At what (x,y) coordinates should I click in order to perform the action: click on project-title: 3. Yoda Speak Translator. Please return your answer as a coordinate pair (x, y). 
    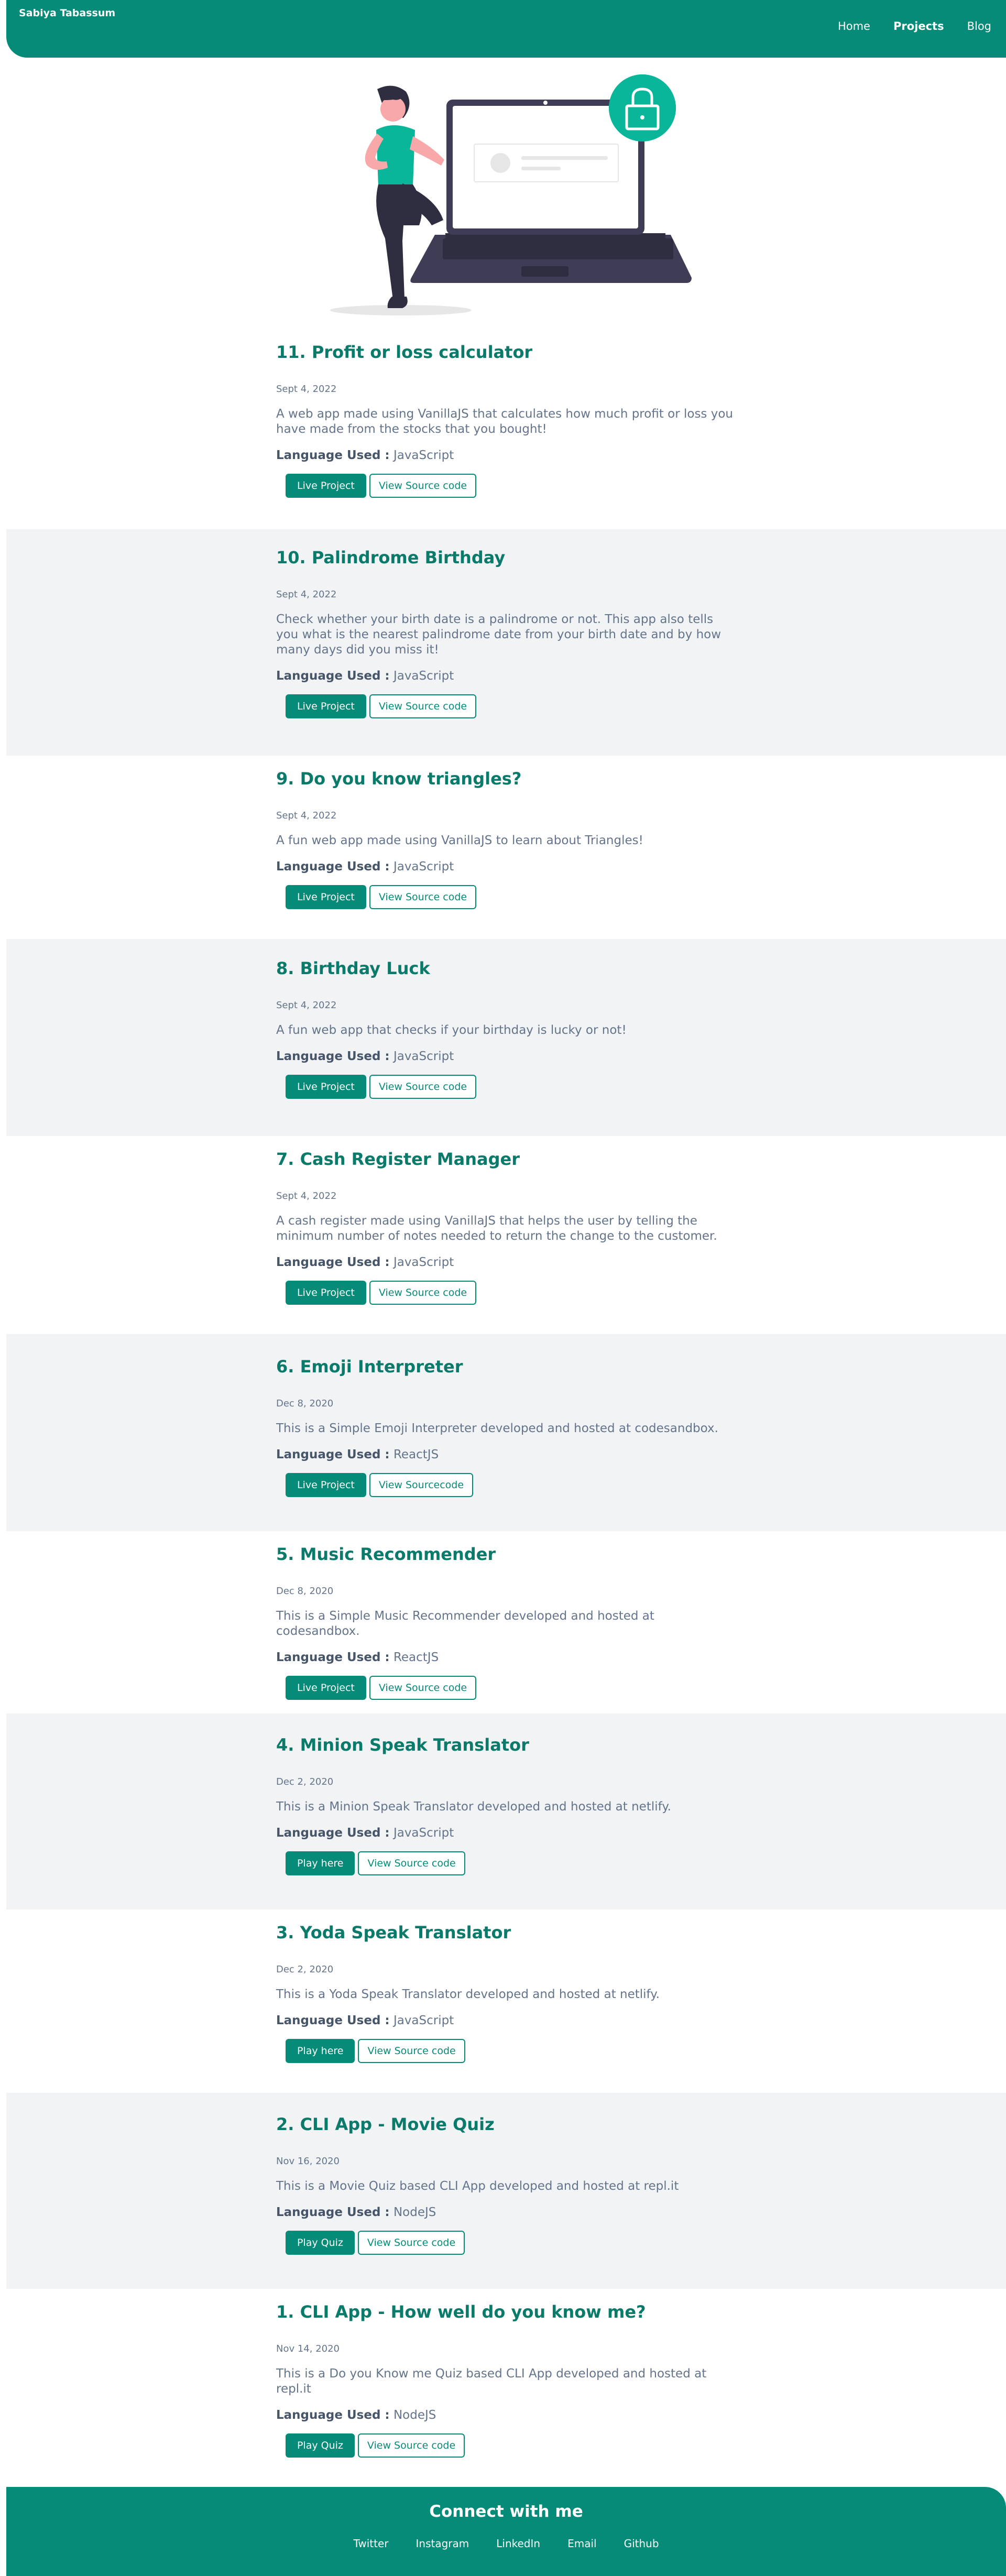
    Looking at the image, I should click on (393, 1933).